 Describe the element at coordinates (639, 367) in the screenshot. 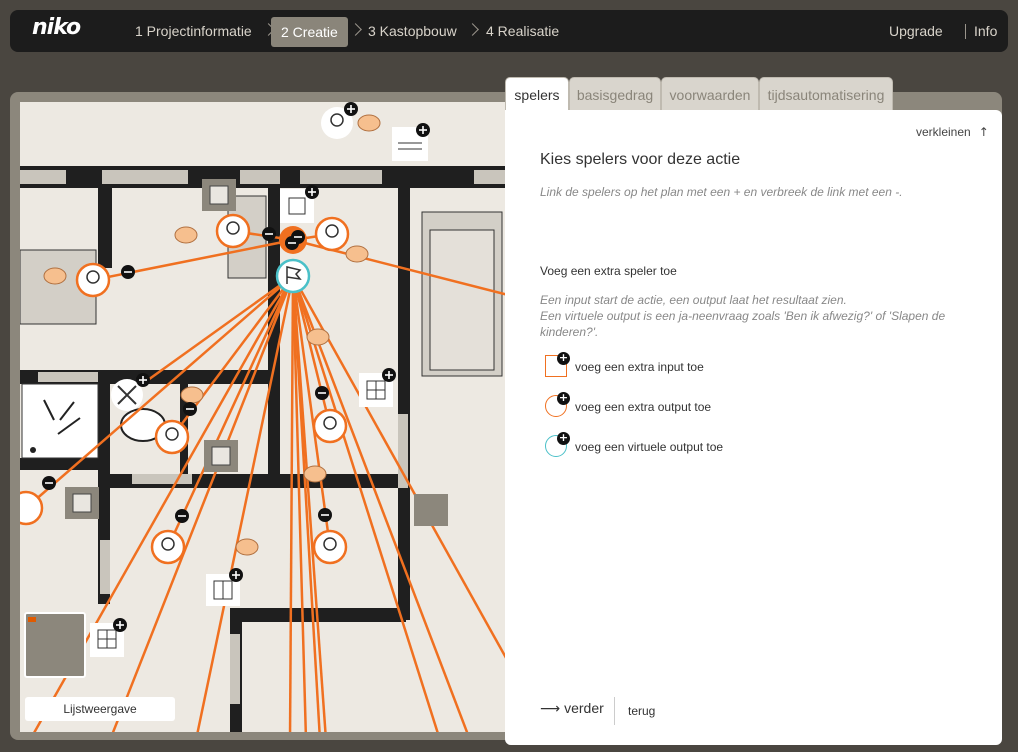

I see `add-input-label: voeg een extra input toe` at that location.